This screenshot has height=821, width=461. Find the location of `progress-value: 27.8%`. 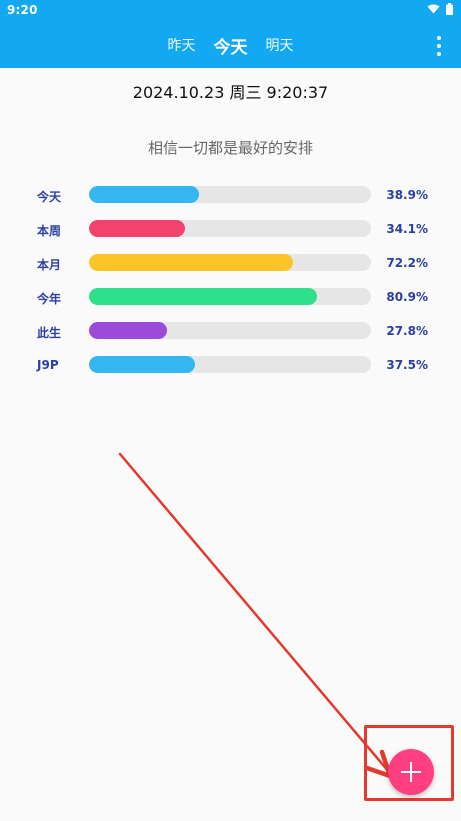

progress-value: 27.8% is located at coordinates (407, 331).